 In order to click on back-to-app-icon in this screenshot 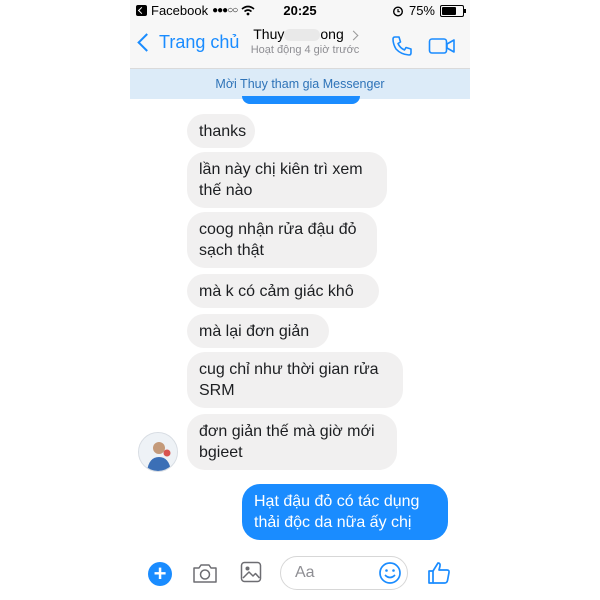, I will do `click(141, 10)`.